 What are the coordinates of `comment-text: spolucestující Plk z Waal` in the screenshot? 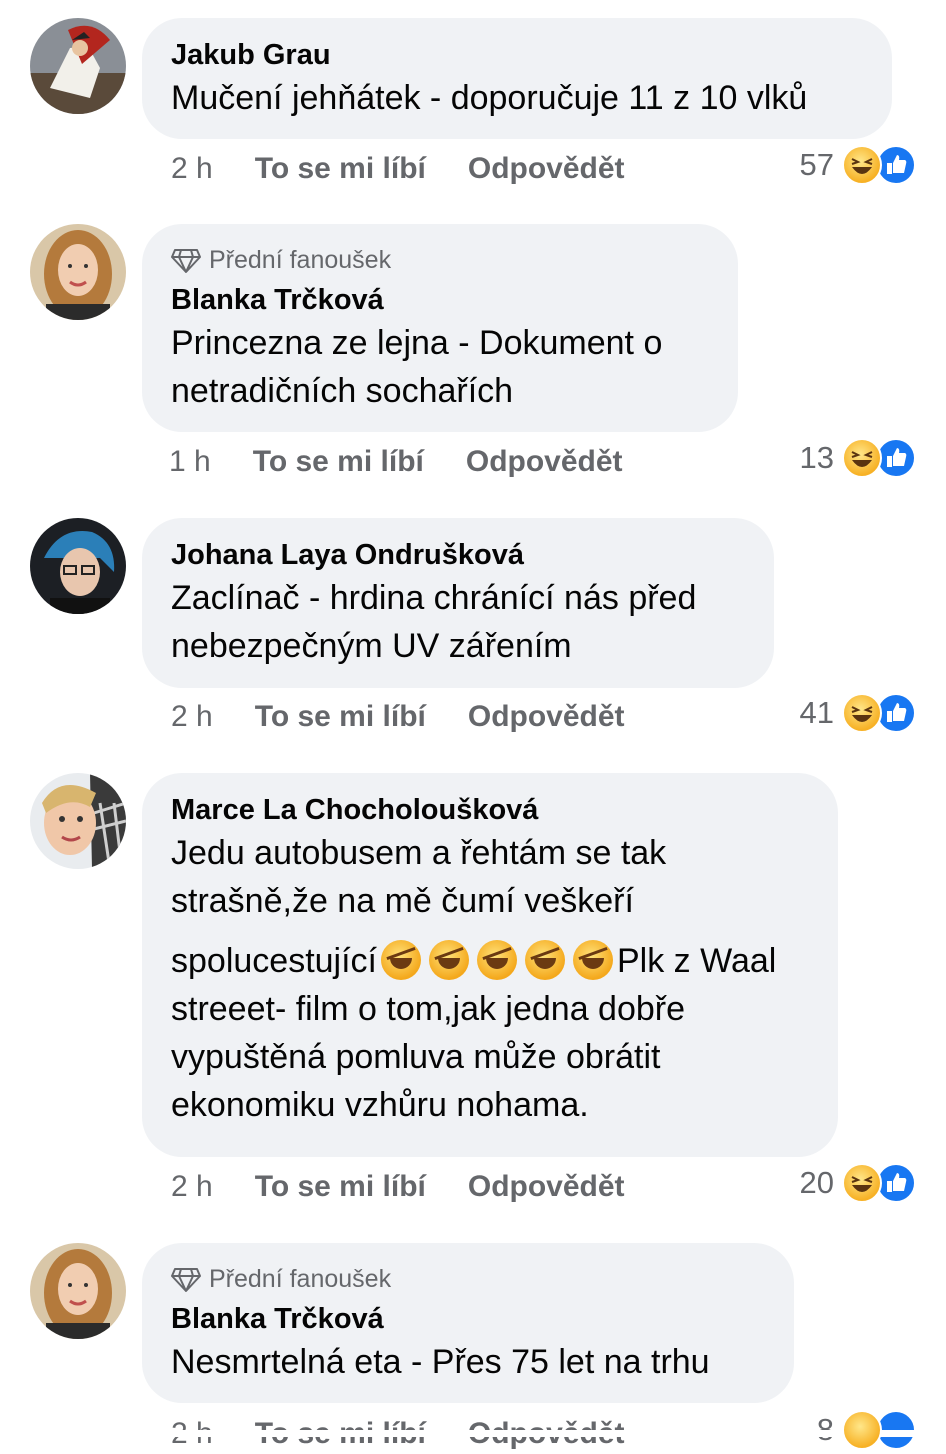 It's located at (489, 961).